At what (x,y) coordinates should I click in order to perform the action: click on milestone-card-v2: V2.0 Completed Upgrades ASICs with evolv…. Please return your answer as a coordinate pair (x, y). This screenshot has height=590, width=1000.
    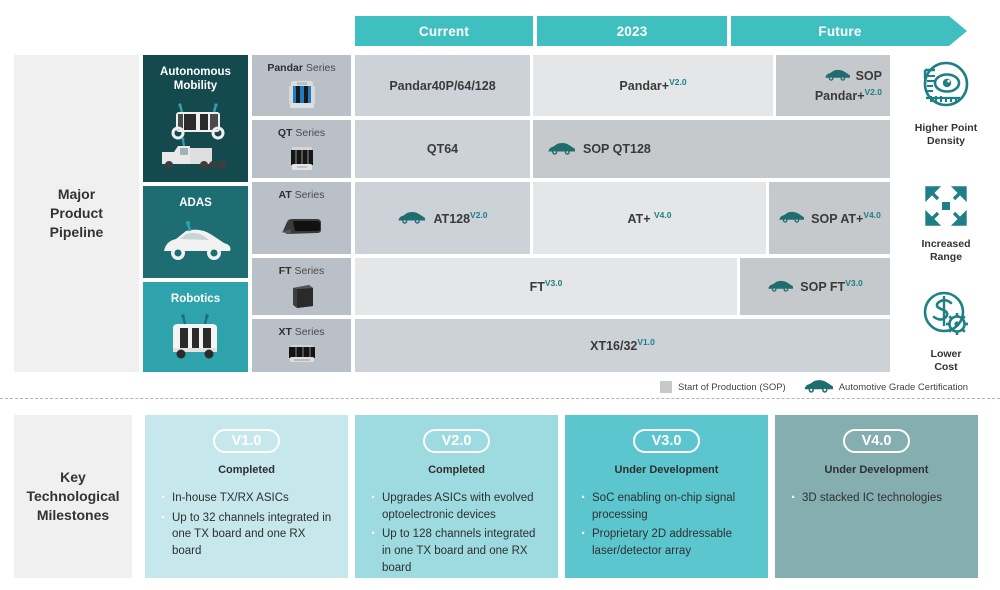
    Looking at the image, I should click on (456, 496).